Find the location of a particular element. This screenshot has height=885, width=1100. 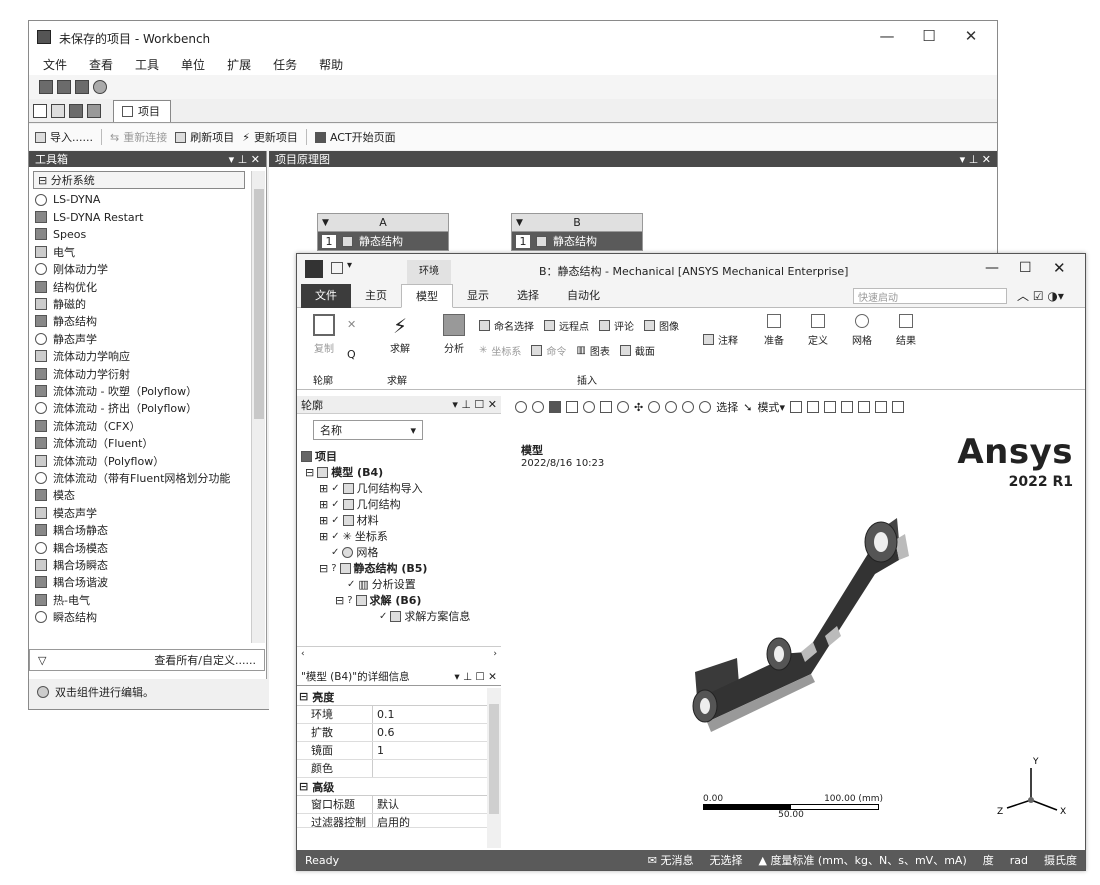

mesh-button: 网格 is located at coordinates (862, 330).